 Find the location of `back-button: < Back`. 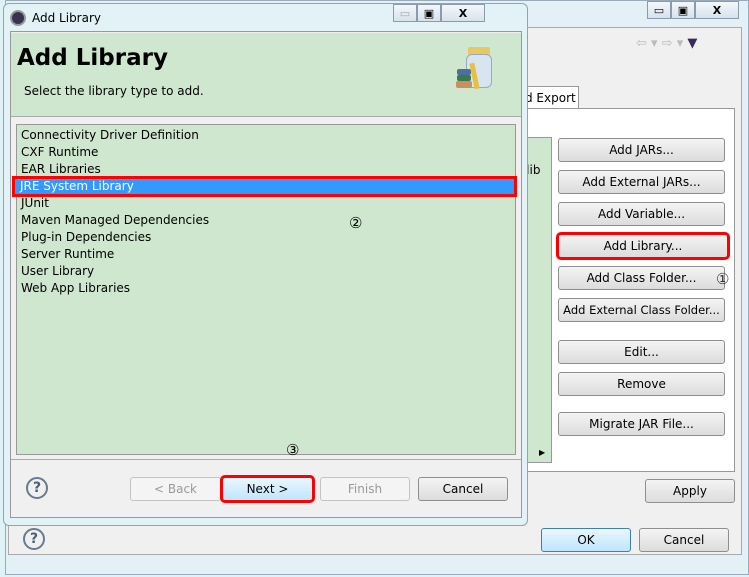

back-button: < Back is located at coordinates (175, 489).